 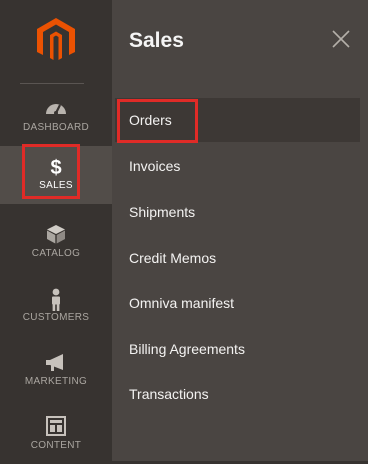 What do you see at coordinates (56, 427) in the screenshot?
I see `layout-icon` at bounding box center [56, 427].